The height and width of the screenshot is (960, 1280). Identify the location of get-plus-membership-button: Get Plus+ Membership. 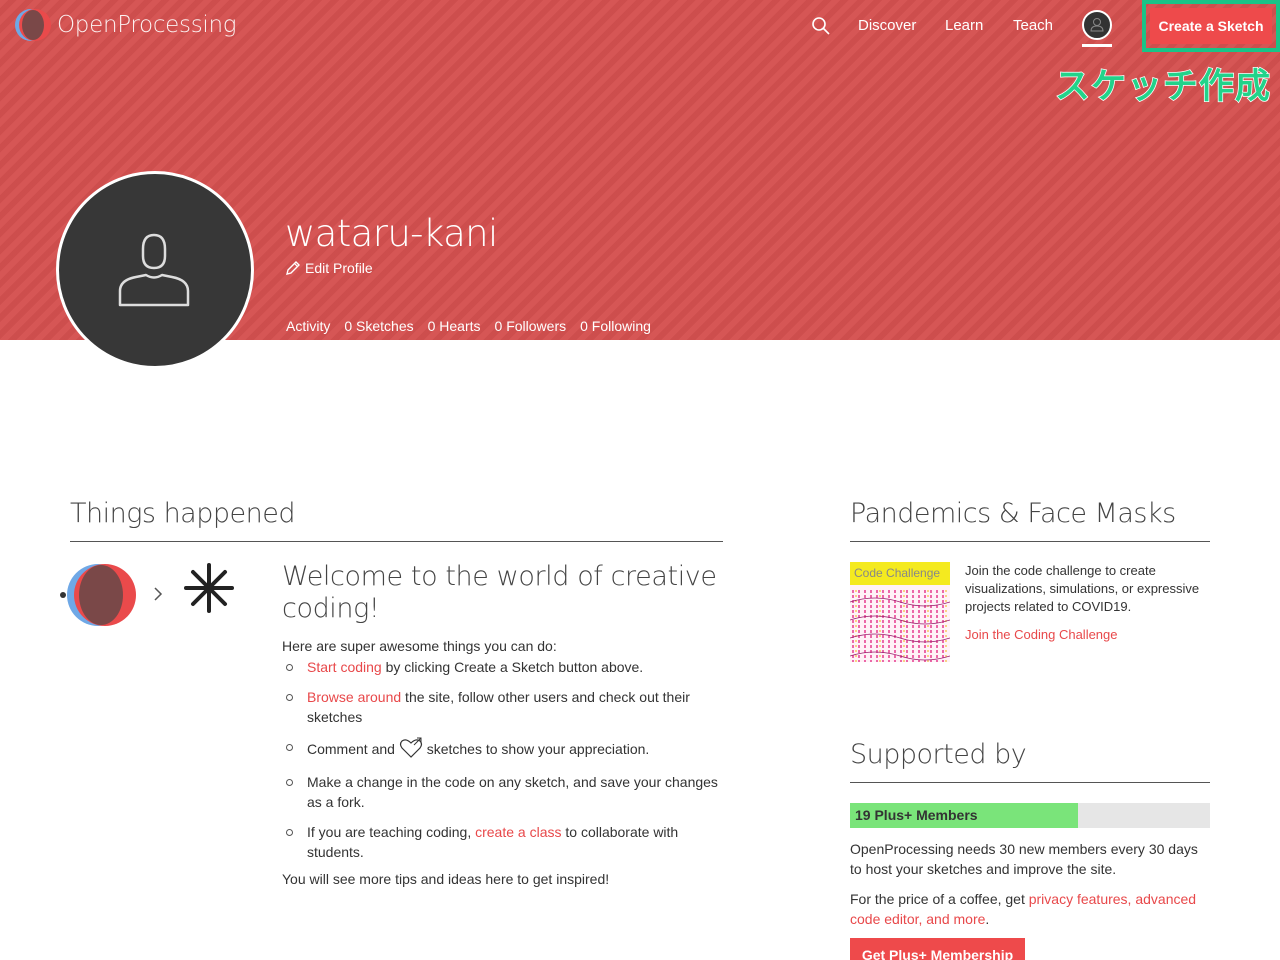
(937, 949).